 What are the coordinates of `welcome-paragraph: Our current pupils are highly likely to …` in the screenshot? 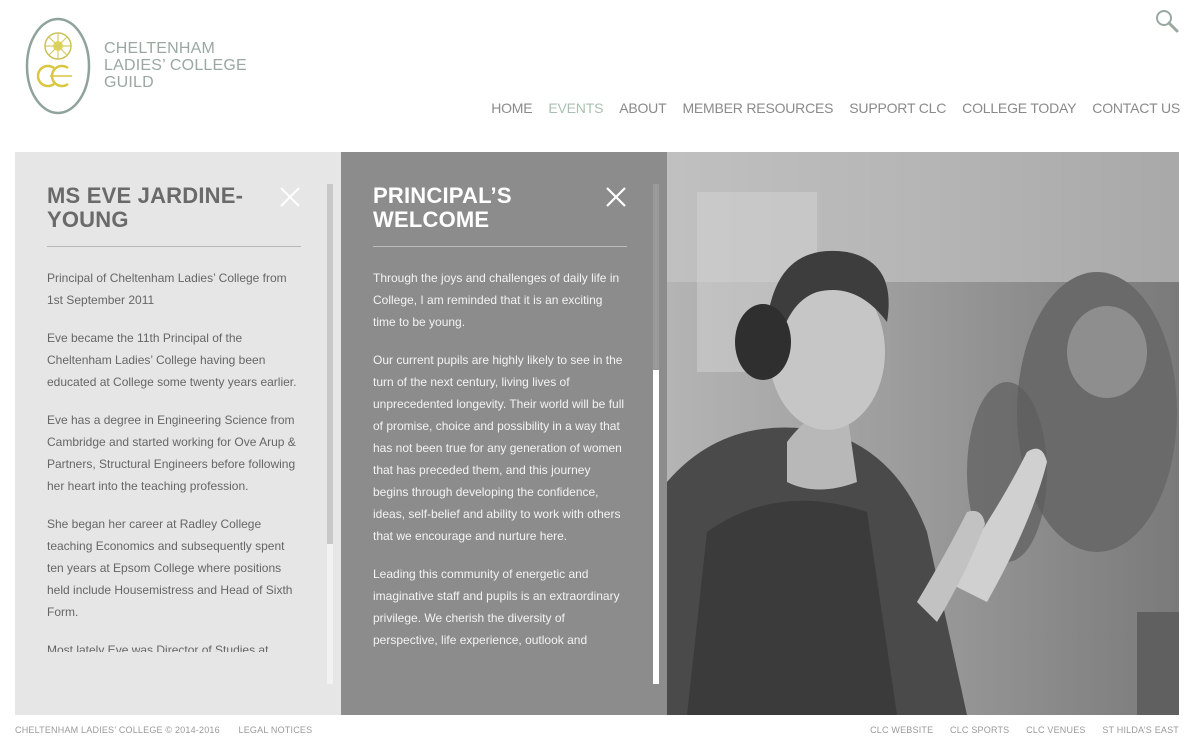 It's located at (499, 448).